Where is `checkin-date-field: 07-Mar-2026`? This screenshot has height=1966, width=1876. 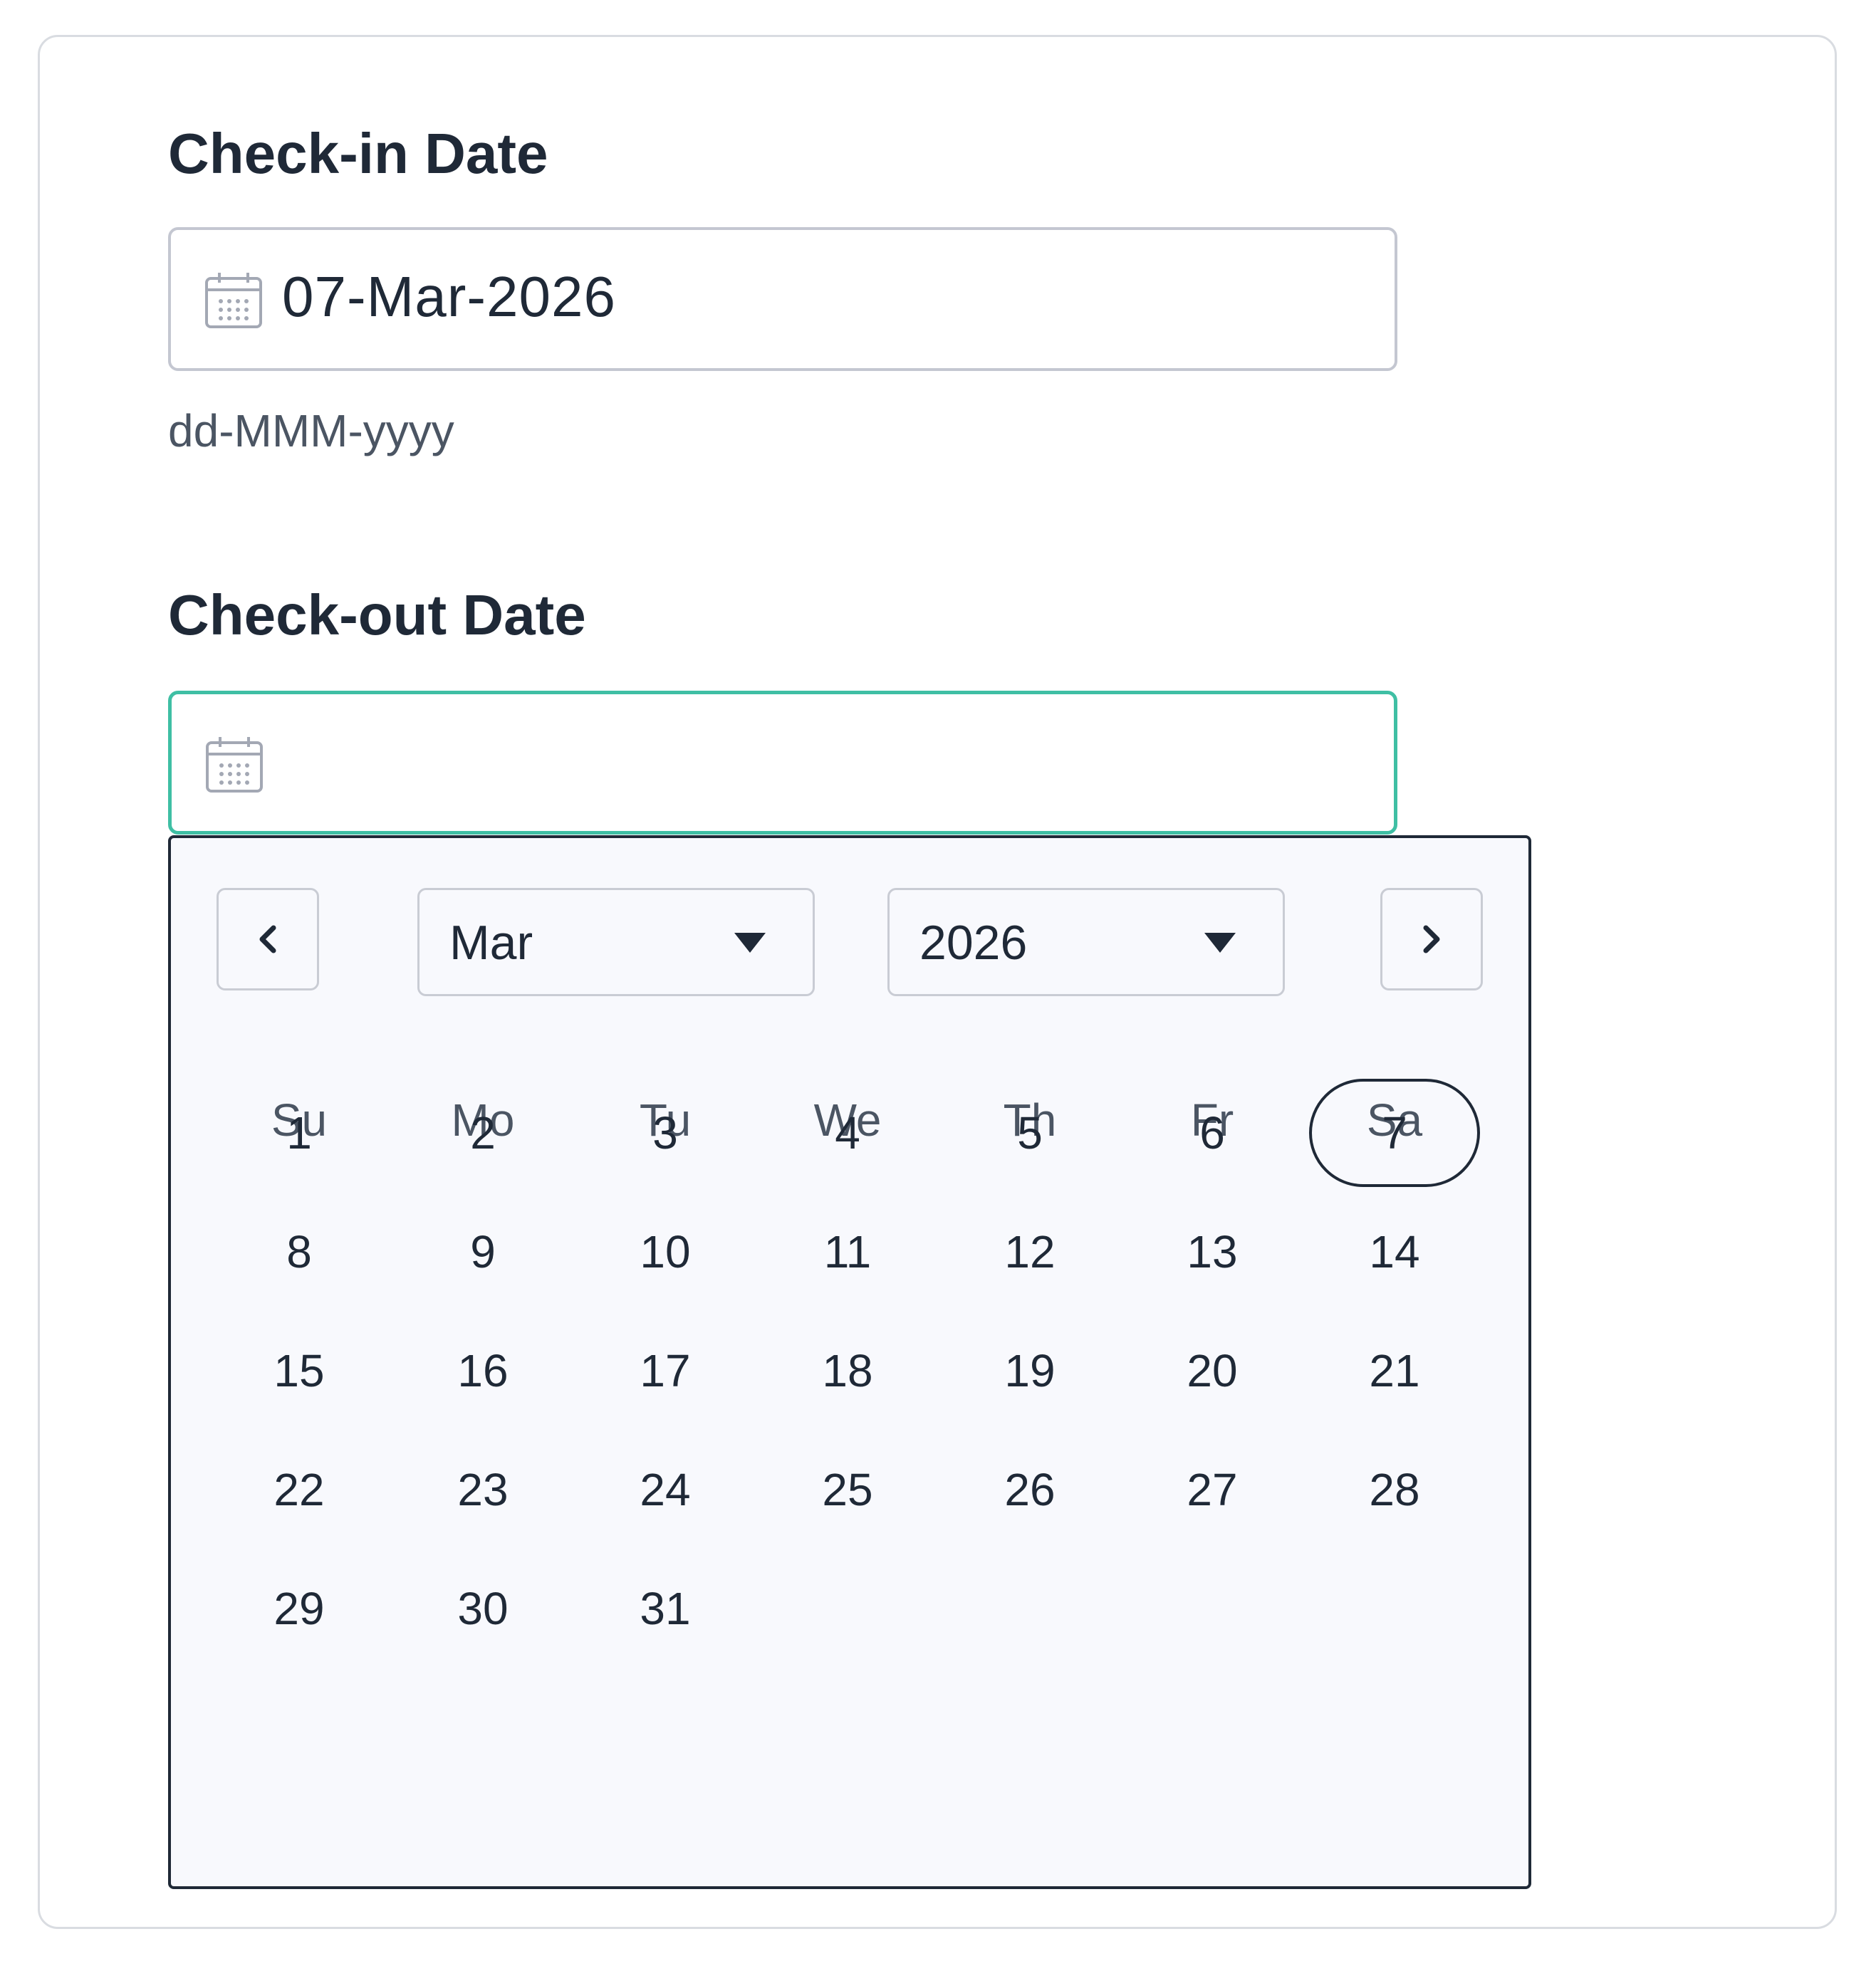 checkin-date-field: 07-Mar-2026 is located at coordinates (782, 299).